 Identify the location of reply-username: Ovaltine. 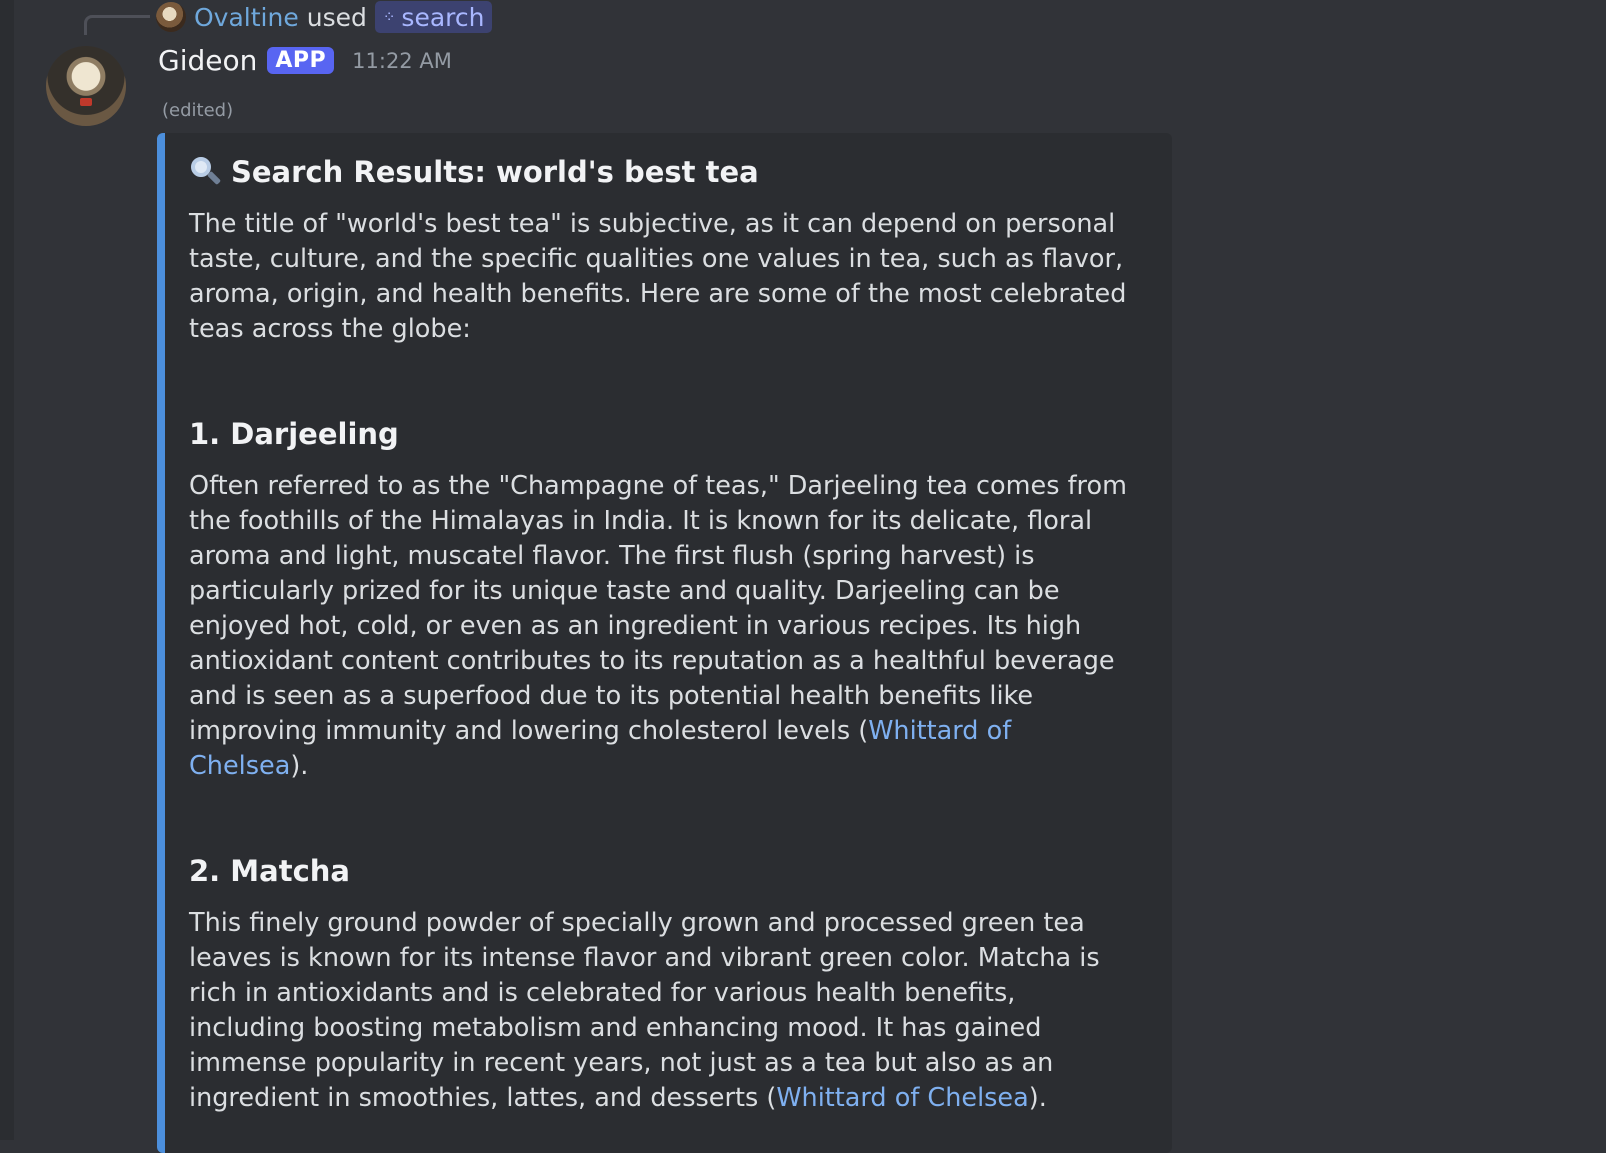
(246, 17).